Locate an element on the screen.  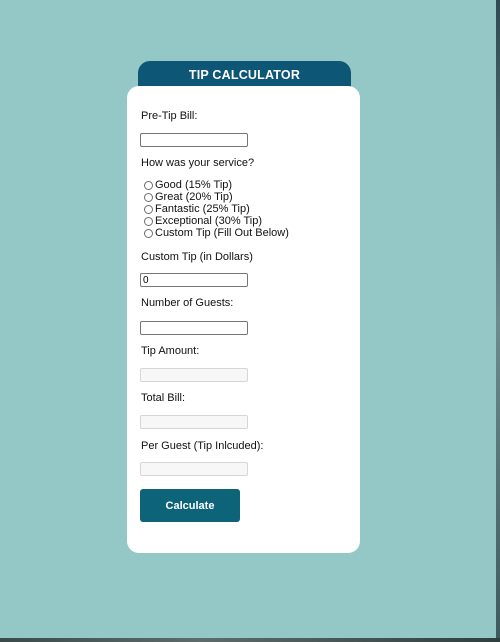
custom-tip-label: Custom Tip (in Dollars) is located at coordinates (197, 257).